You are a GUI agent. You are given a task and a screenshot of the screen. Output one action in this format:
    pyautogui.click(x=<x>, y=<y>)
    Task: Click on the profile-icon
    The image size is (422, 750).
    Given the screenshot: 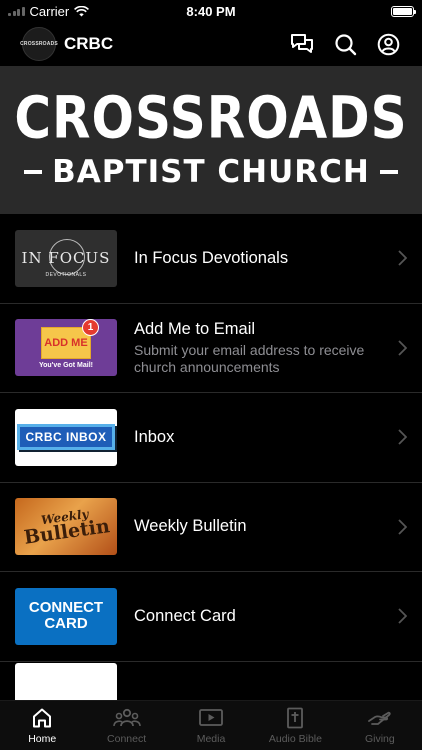 What is the action you would take?
    pyautogui.click(x=388, y=44)
    